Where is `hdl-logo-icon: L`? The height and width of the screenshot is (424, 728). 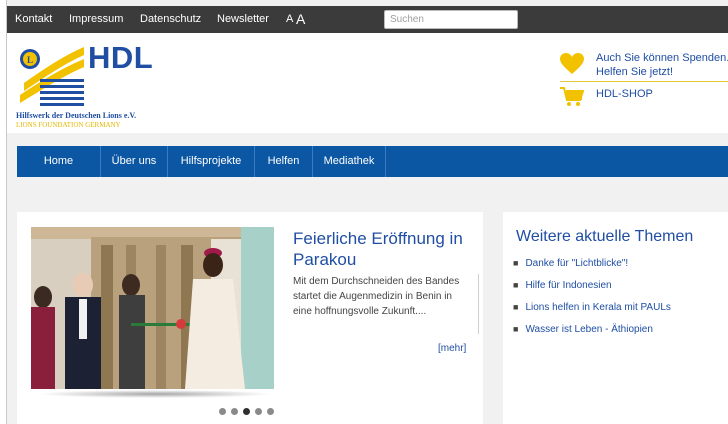 hdl-logo-icon: L is located at coordinates (51, 76).